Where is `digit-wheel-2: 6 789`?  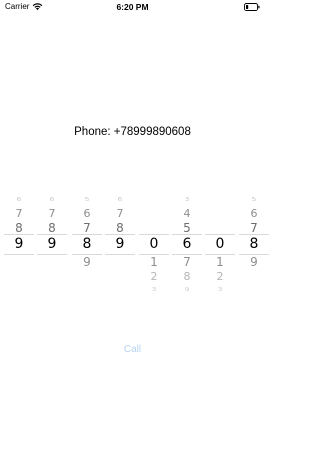
digit-wheel-2: 6 789 is located at coordinates (52, 242).